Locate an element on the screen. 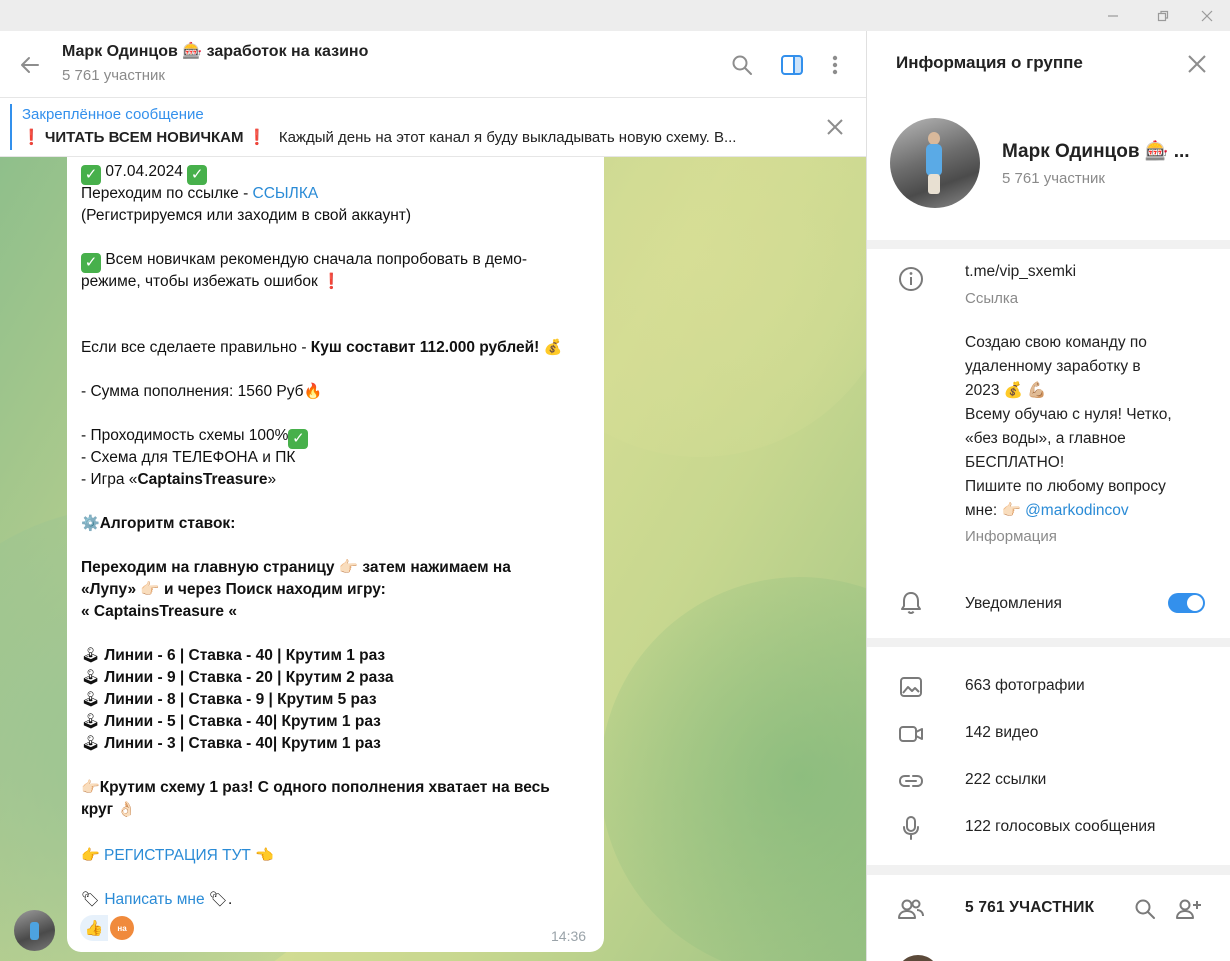  members-icon is located at coordinates (911, 909).